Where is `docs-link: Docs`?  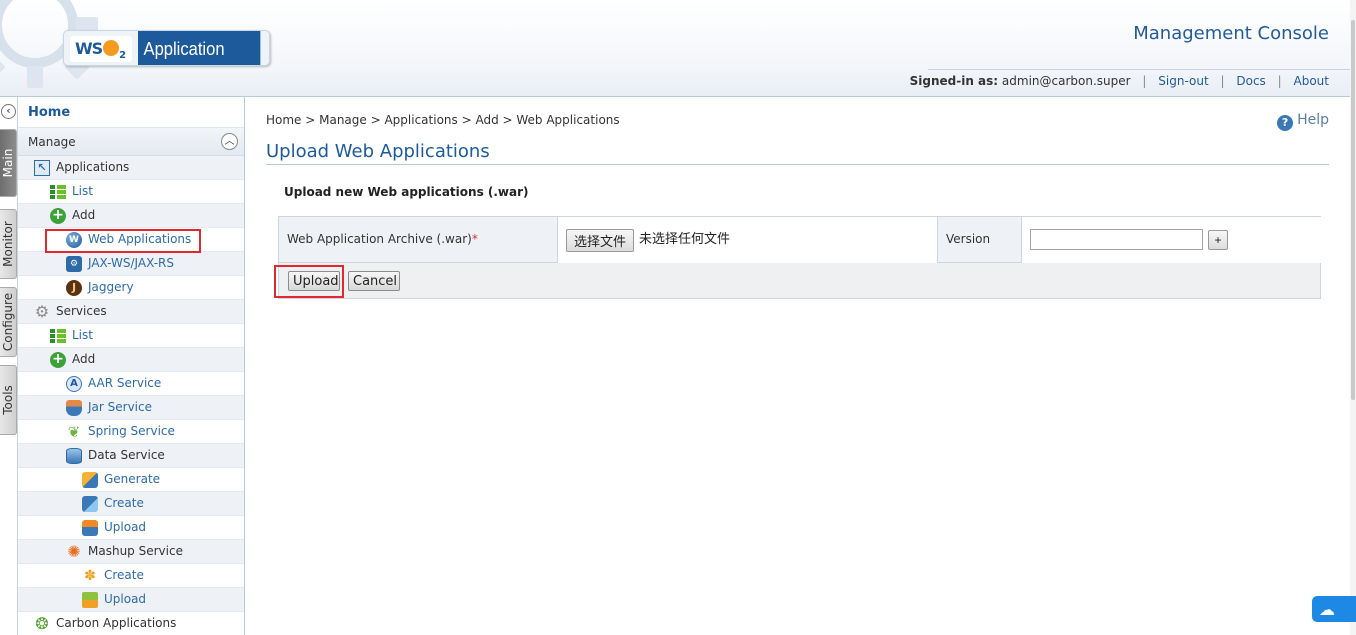 docs-link: Docs is located at coordinates (1250, 81).